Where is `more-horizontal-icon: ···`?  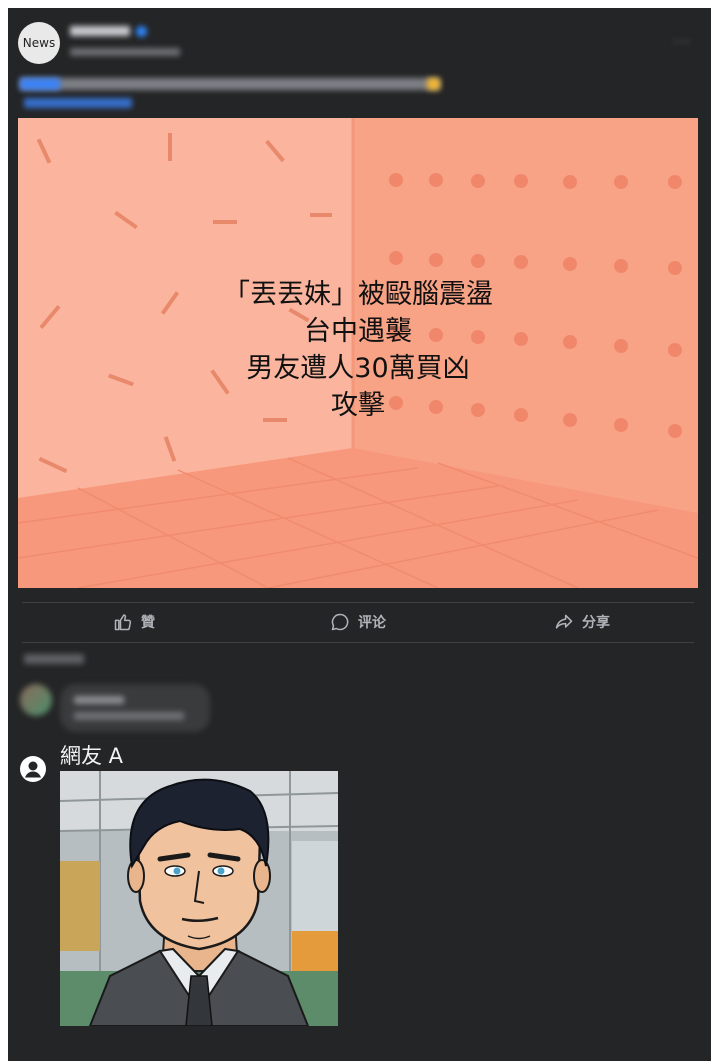 more-horizontal-icon: ··· is located at coordinates (682, 41).